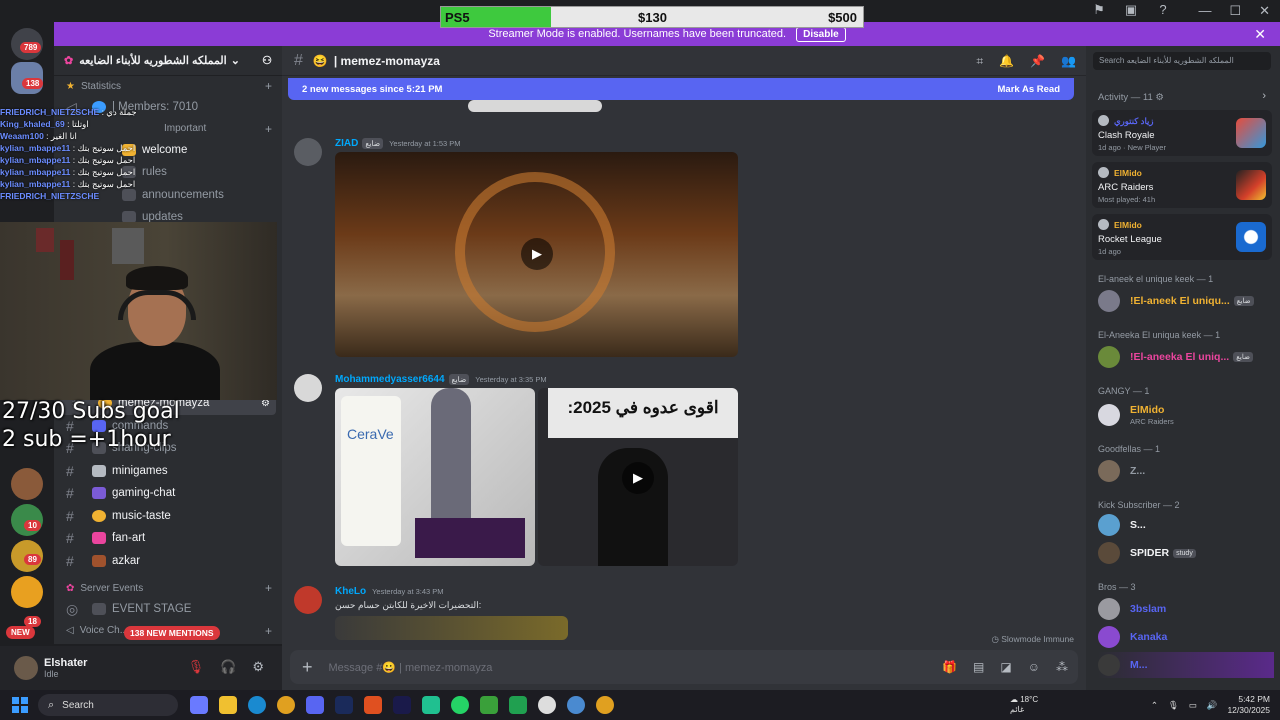 This screenshot has width=1280, height=720. What do you see at coordinates (346, 143) in the screenshot?
I see `message-author: ZIAD` at bounding box center [346, 143].